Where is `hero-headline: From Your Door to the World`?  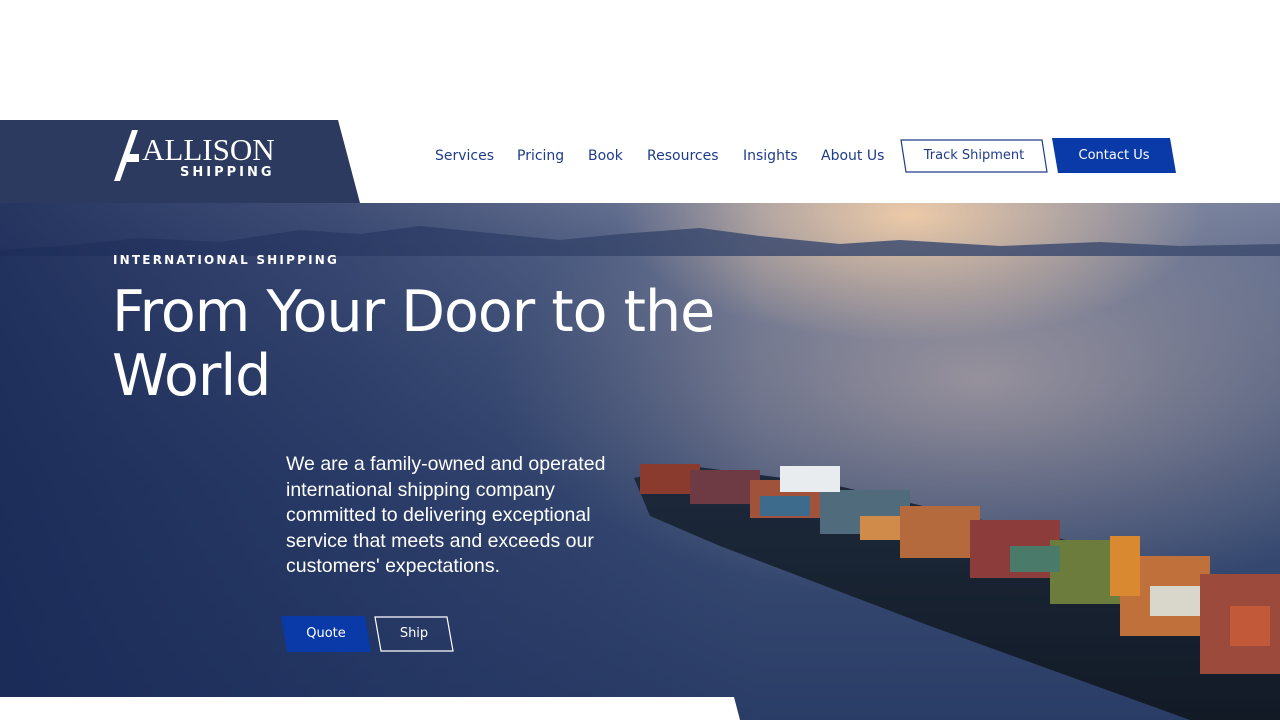
hero-headline: From Your Door to the World is located at coordinates (413, 344).